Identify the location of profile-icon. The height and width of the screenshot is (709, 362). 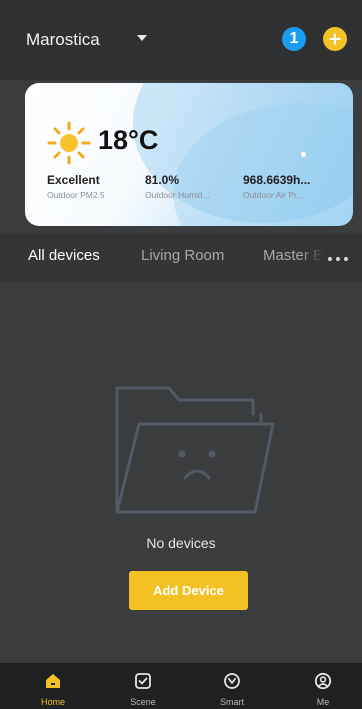
(323, 681).